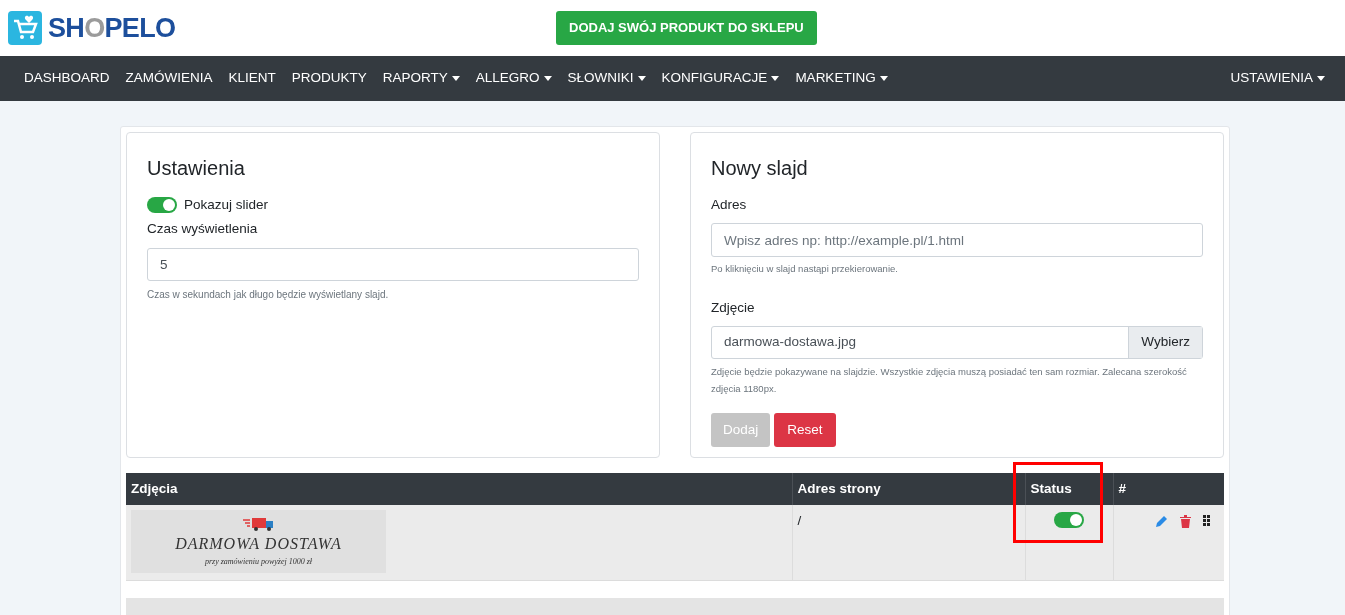 Image resolution: width=1345 pixels, height=615 pixels. I want to click on duration-input: 5, so click(393, 264).